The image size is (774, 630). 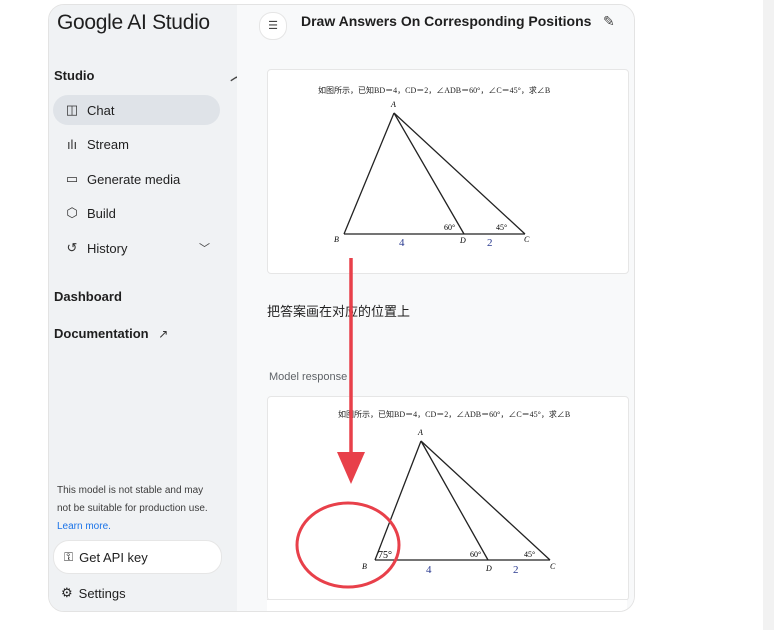 What do you see at coordinates (84, 526) in the screenshot?
I see `learn-more-link: Learn more.` at bounding box center [84, 526].